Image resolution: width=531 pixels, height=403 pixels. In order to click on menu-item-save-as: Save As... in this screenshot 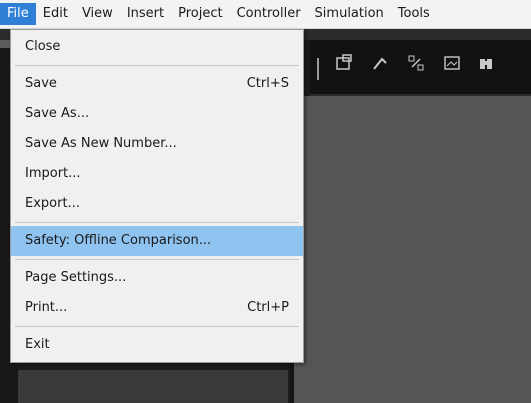, I will do `click(157, 114)`.